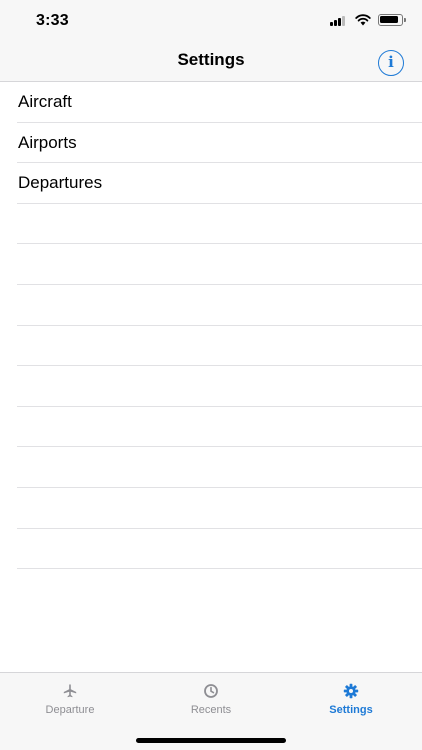  I want to click on wifi-icon, so click(363, 20).